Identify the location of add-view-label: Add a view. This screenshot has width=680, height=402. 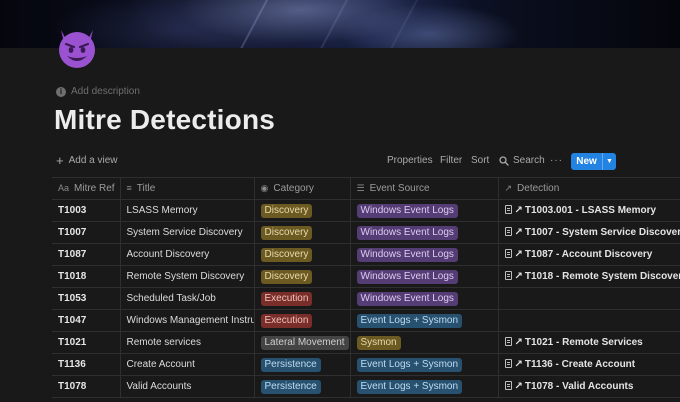
(93, 160).